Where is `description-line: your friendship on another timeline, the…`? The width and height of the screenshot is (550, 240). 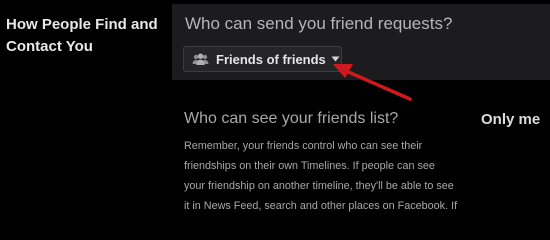
description-line: your friendship on another timeline, the… is located at coordinates (319, 186).